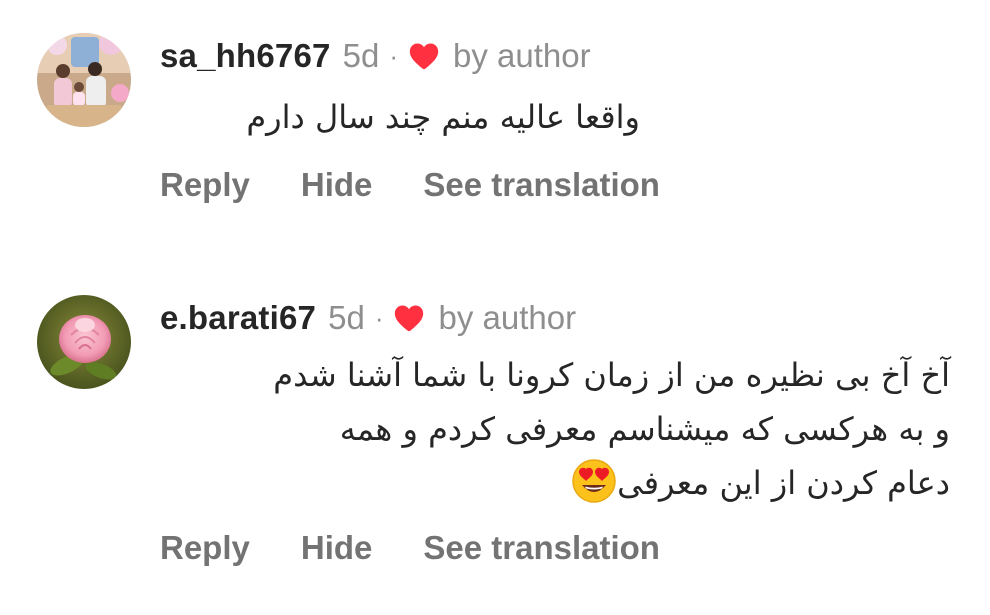 The width and height of the screenshot is (990, 615). What do you see at coordinates (644, 429) in the screenshot?
I see `comment-text-line: و به هرکسی که میشناسم معرفی کردم و همه` at bounding box center [644, 429].